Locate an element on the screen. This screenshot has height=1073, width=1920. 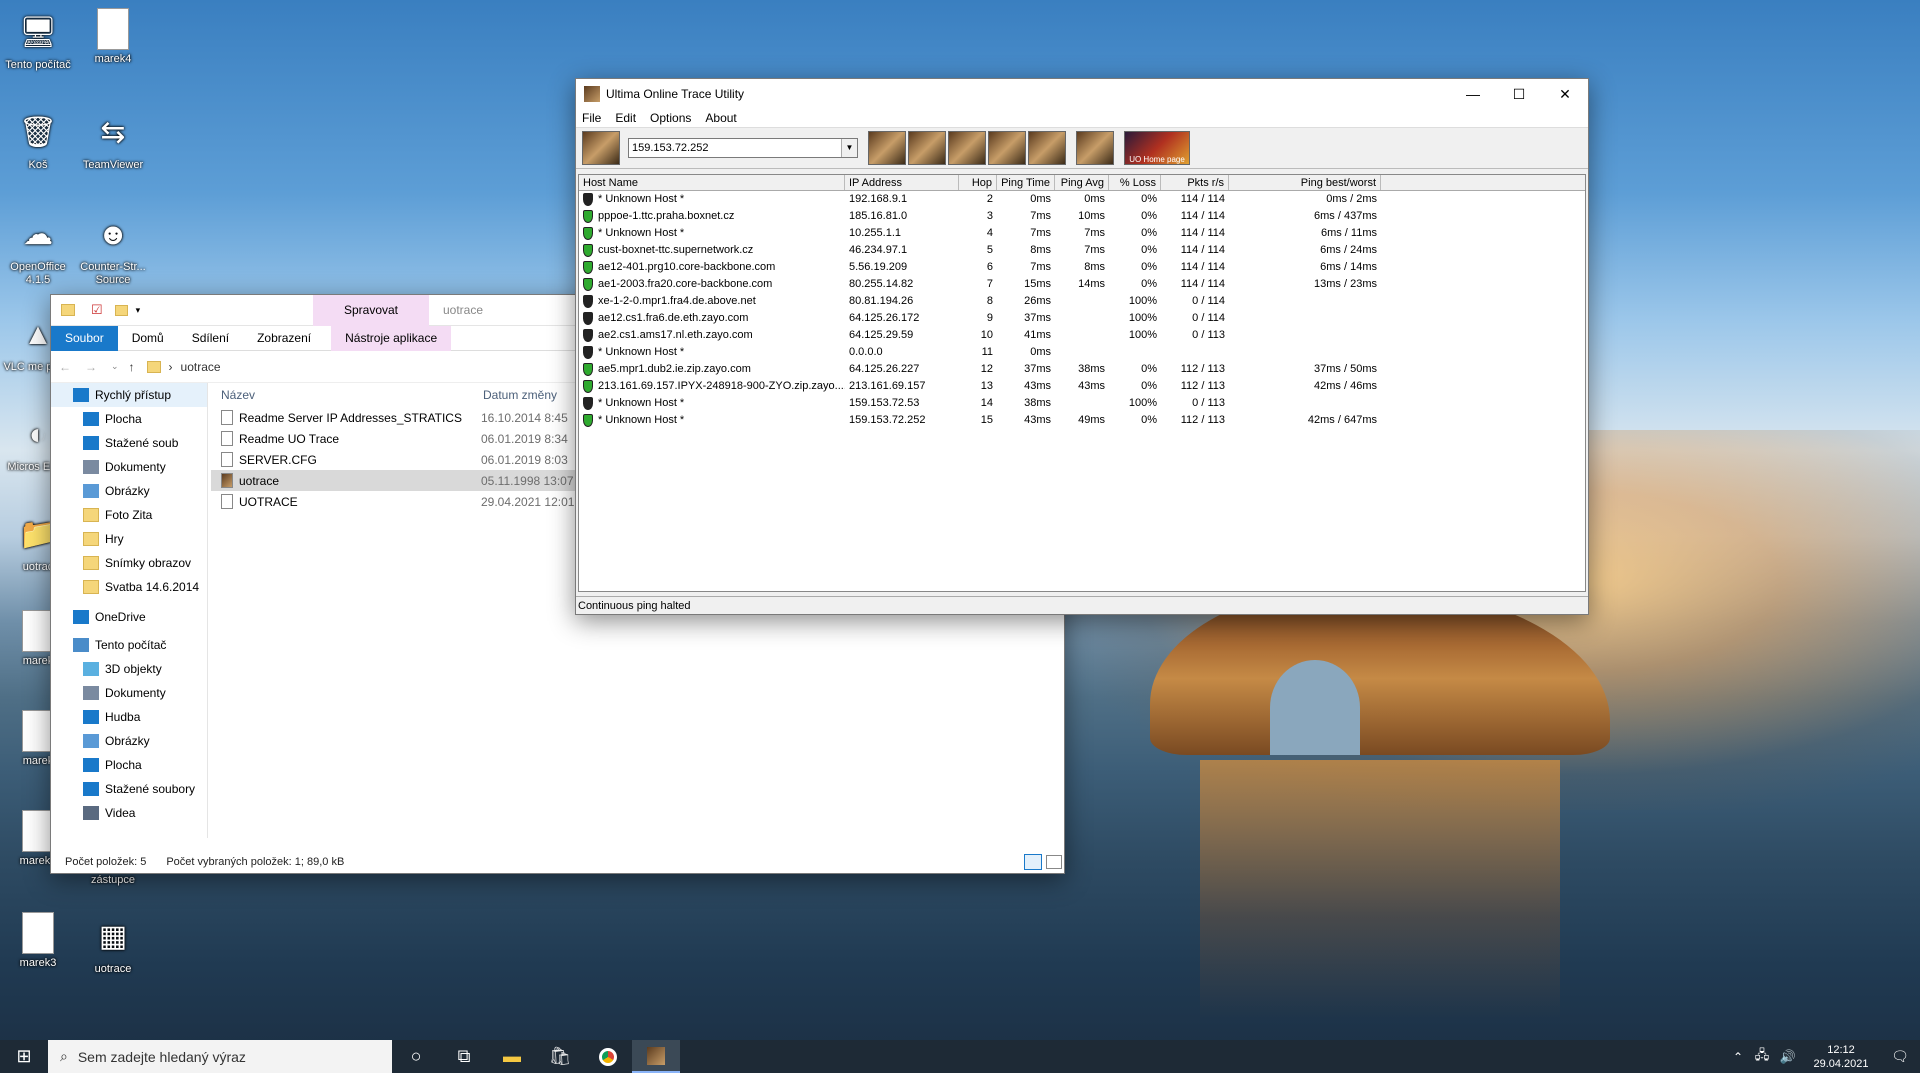
column-header: Ping Time is located at coordinates (1026, 182).